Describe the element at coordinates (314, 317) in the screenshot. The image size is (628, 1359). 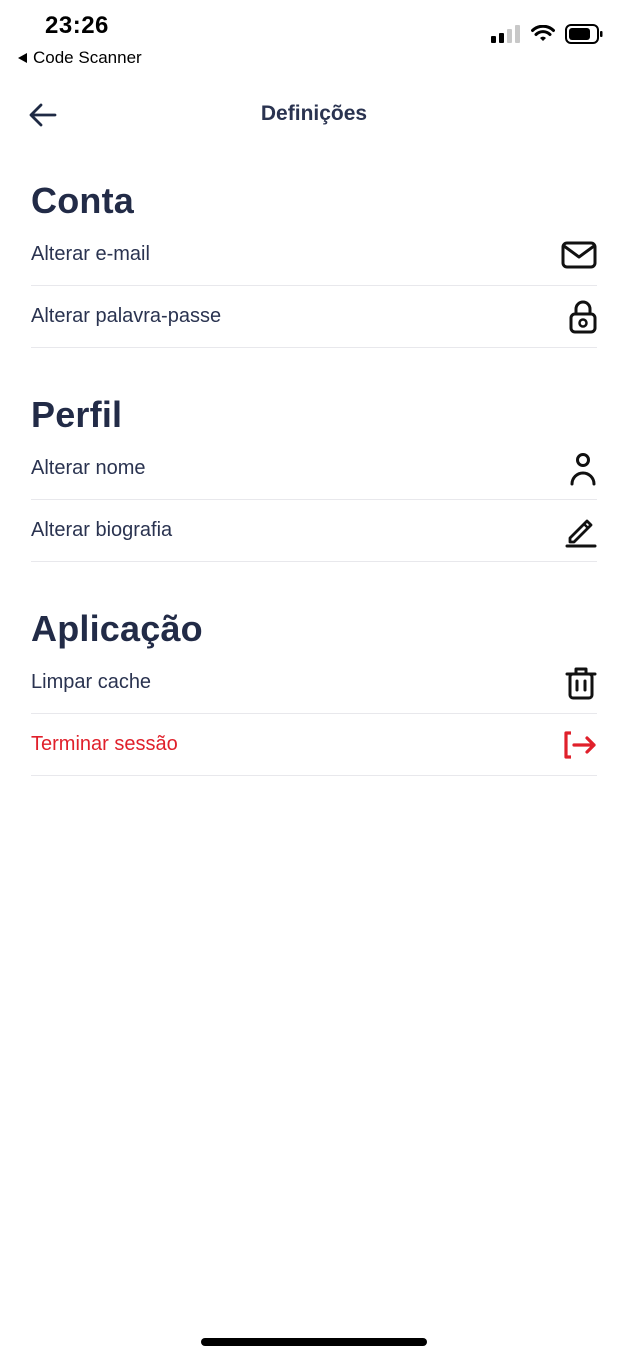
I see `change-password-item: Alterar palavra-passe` at that location.